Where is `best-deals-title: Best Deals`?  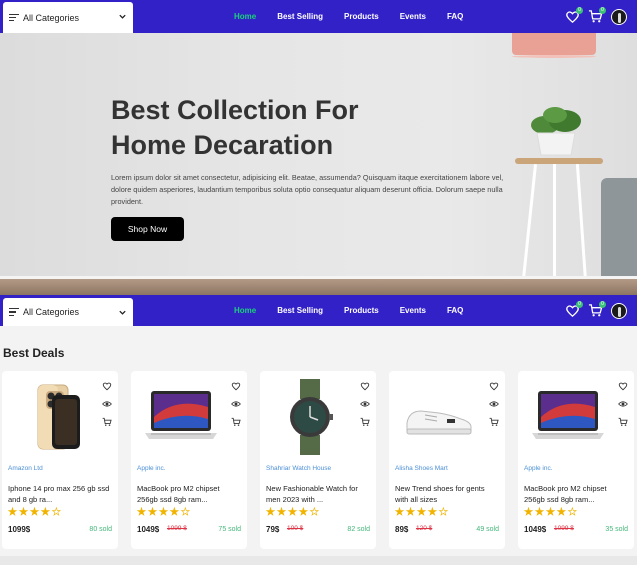 best-deals-title: Best Deals is located at coordinates (34, 353).